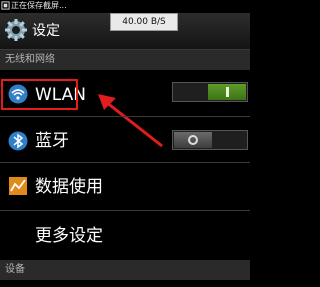  What do you see at coordinates (144, 22) in the screenshot?
I see `speed-badge: 40.00 B/S` at bounding box center [144, 22].